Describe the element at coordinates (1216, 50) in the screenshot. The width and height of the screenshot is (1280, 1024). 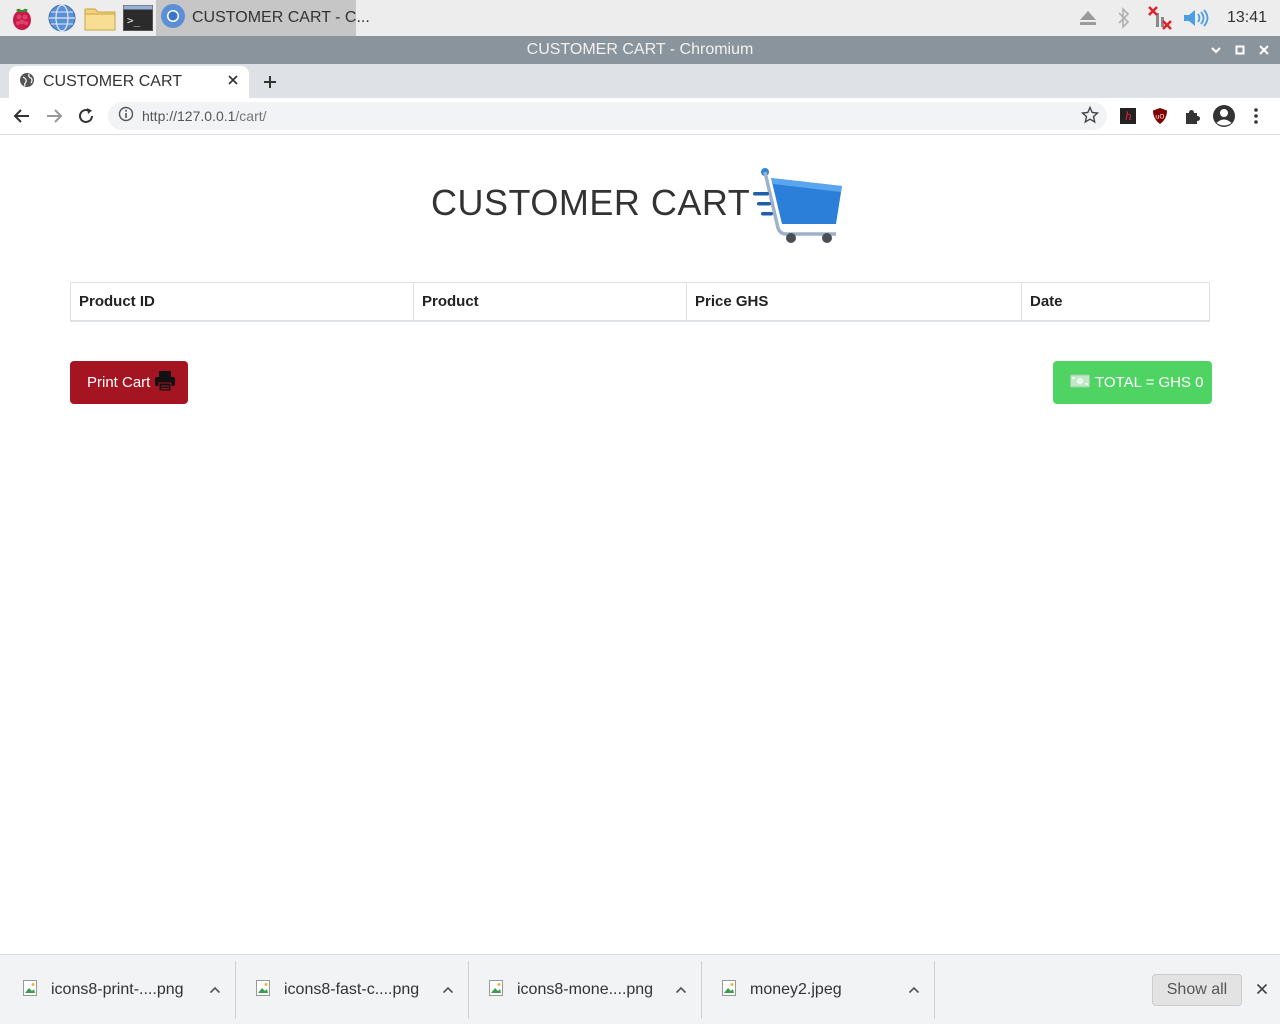
I see `minimize-chevron-icon` at that location.